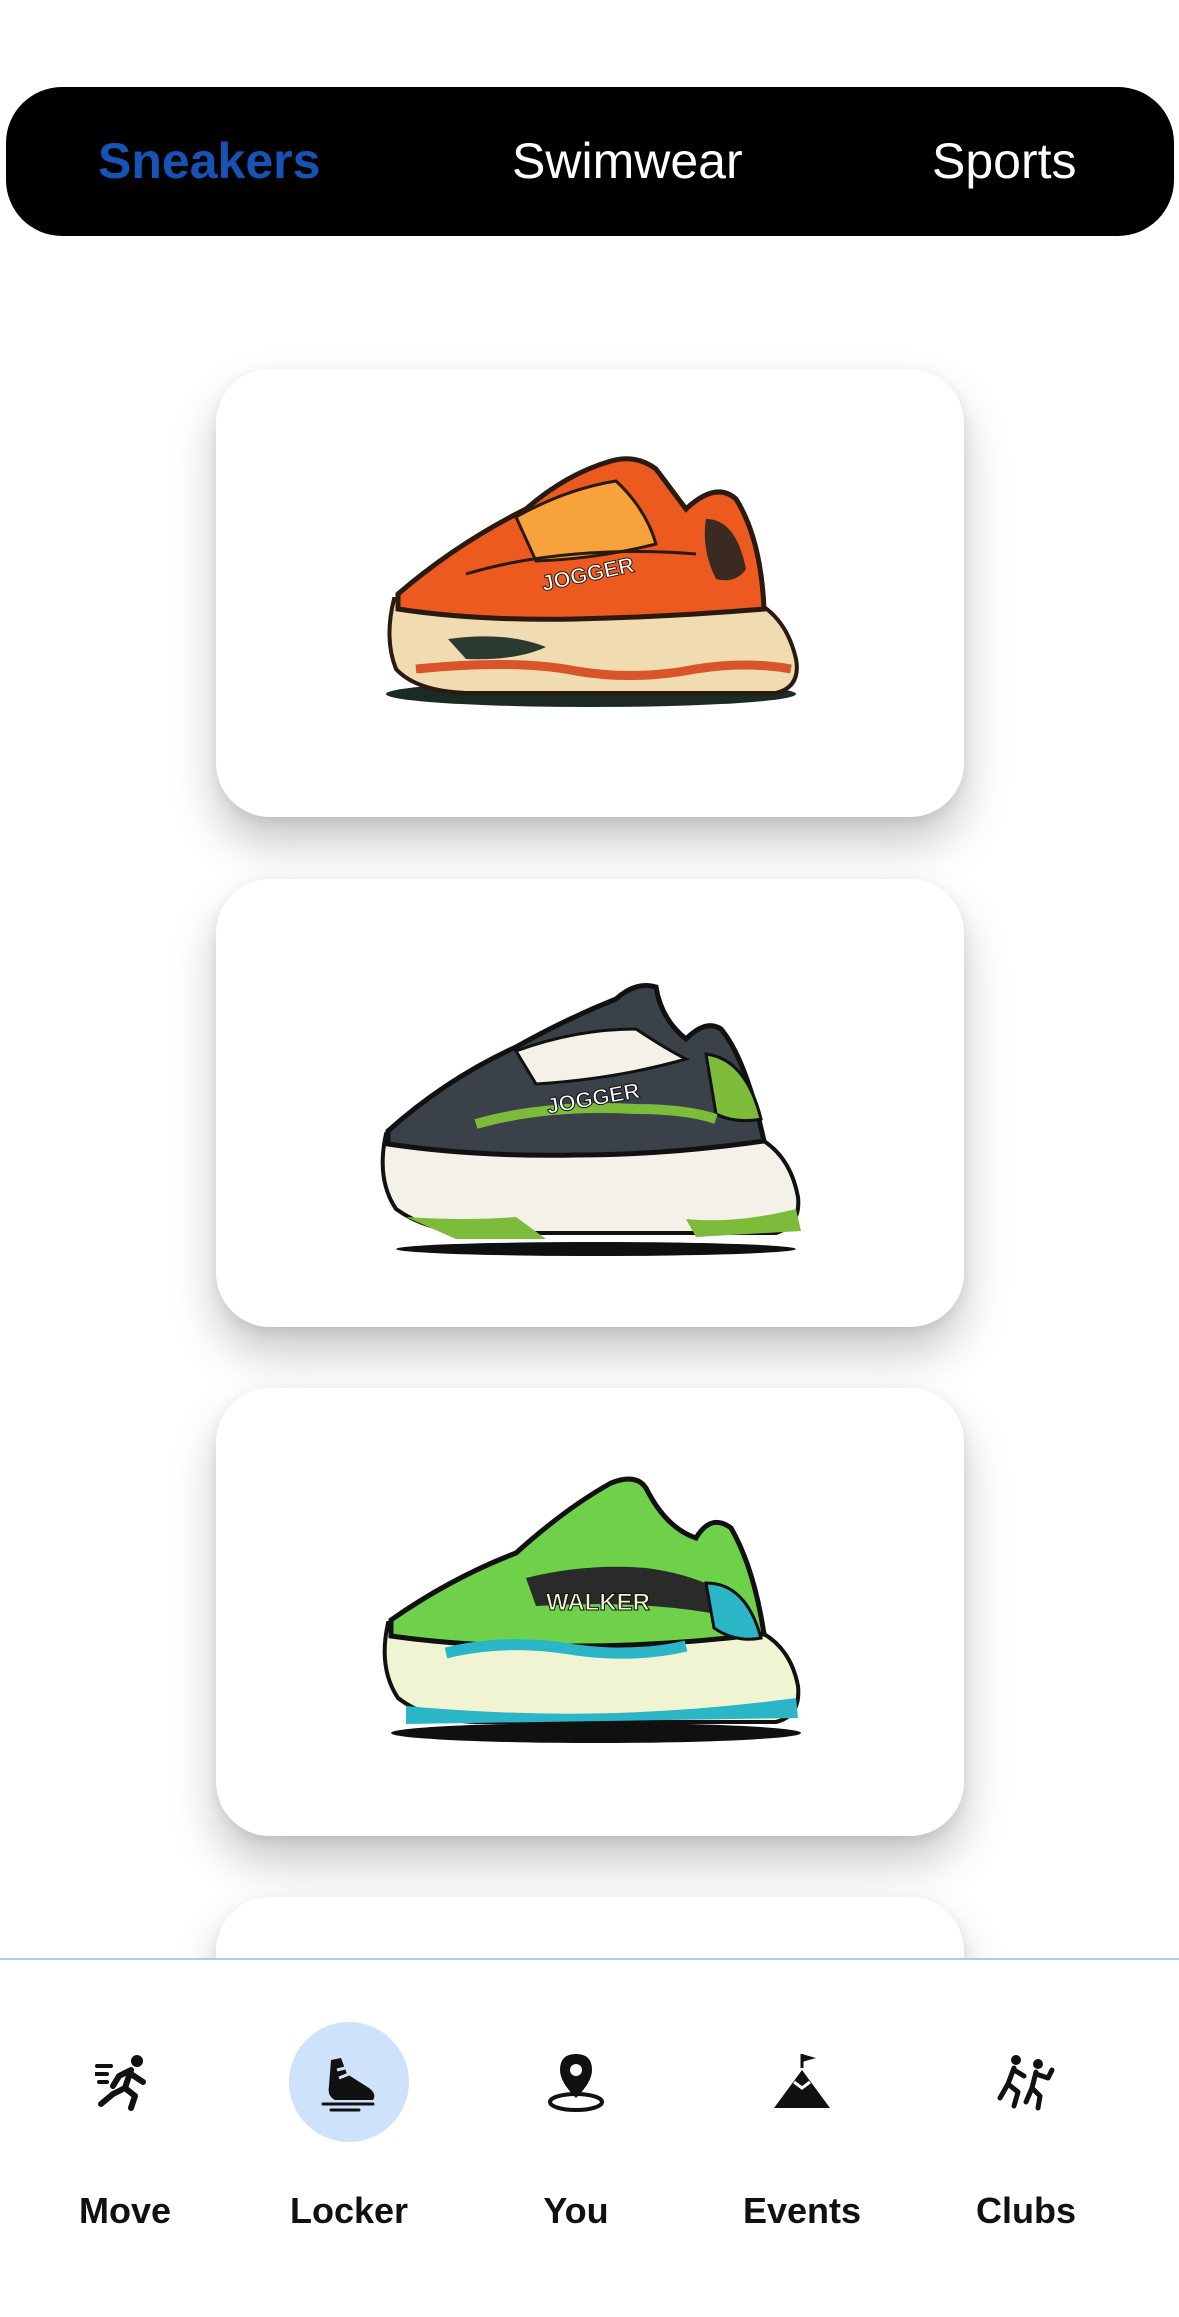 This screenshot has height=2317, width=1179. What do you see at coordinates (1004, 161) in the screenshot?
I see `tab-sports: Sports` at bounding box center [1004, 161].